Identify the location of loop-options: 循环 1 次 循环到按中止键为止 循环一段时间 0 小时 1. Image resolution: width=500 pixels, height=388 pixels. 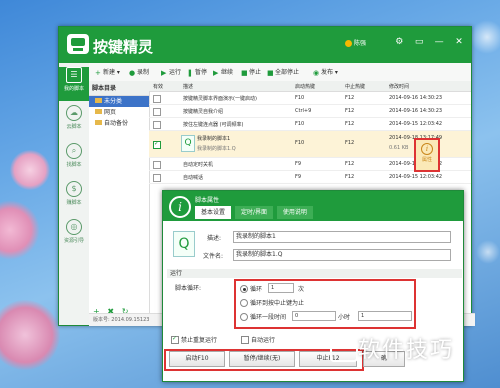
(325, 304).